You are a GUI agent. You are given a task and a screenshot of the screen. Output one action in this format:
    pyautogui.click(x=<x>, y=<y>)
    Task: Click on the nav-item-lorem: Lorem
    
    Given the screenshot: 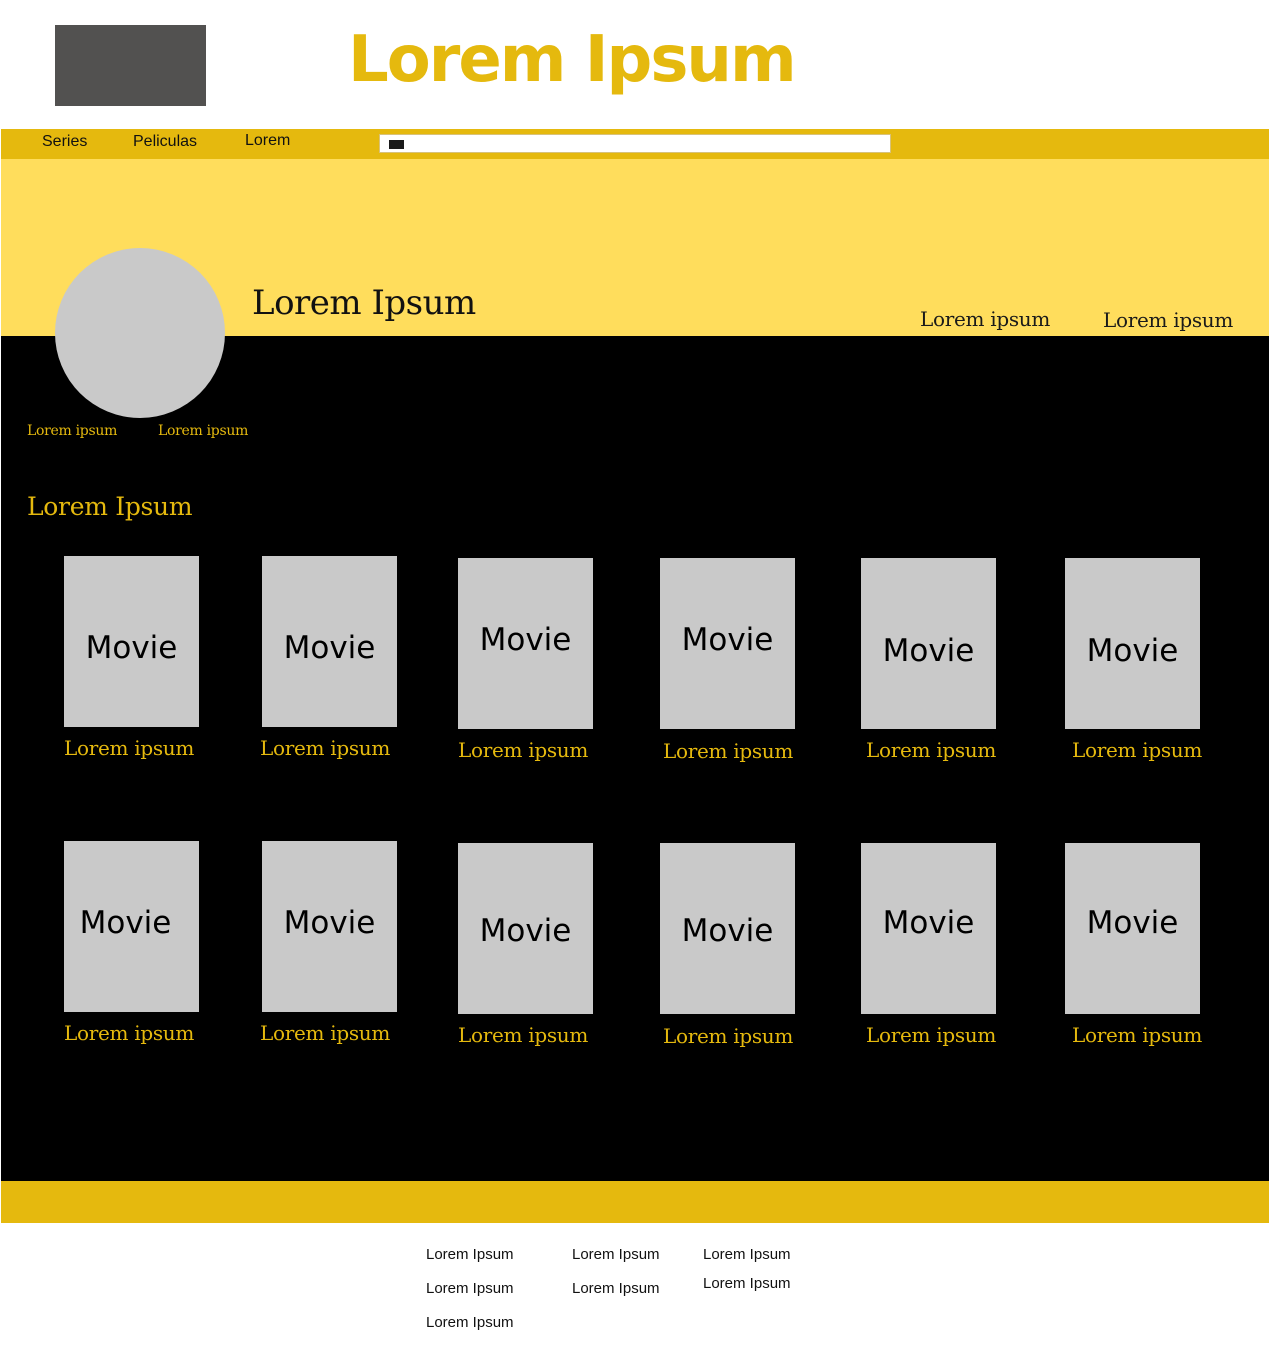 What is the action you would take?
    pyautogui.click(x=267, y=141)
    